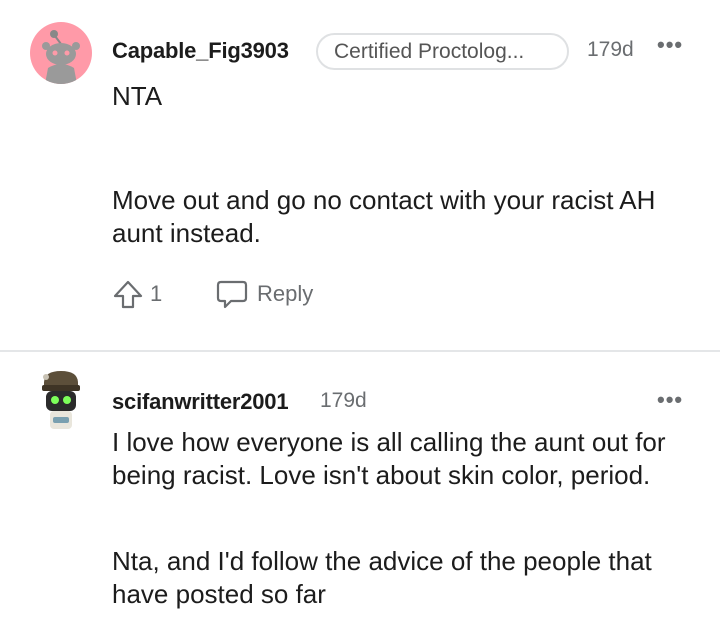 This screenshot has height=629, width=720. Describe the element at coordinates (137, 96) in the screenshot. I see `comment-paragraph: NTA` at that location.